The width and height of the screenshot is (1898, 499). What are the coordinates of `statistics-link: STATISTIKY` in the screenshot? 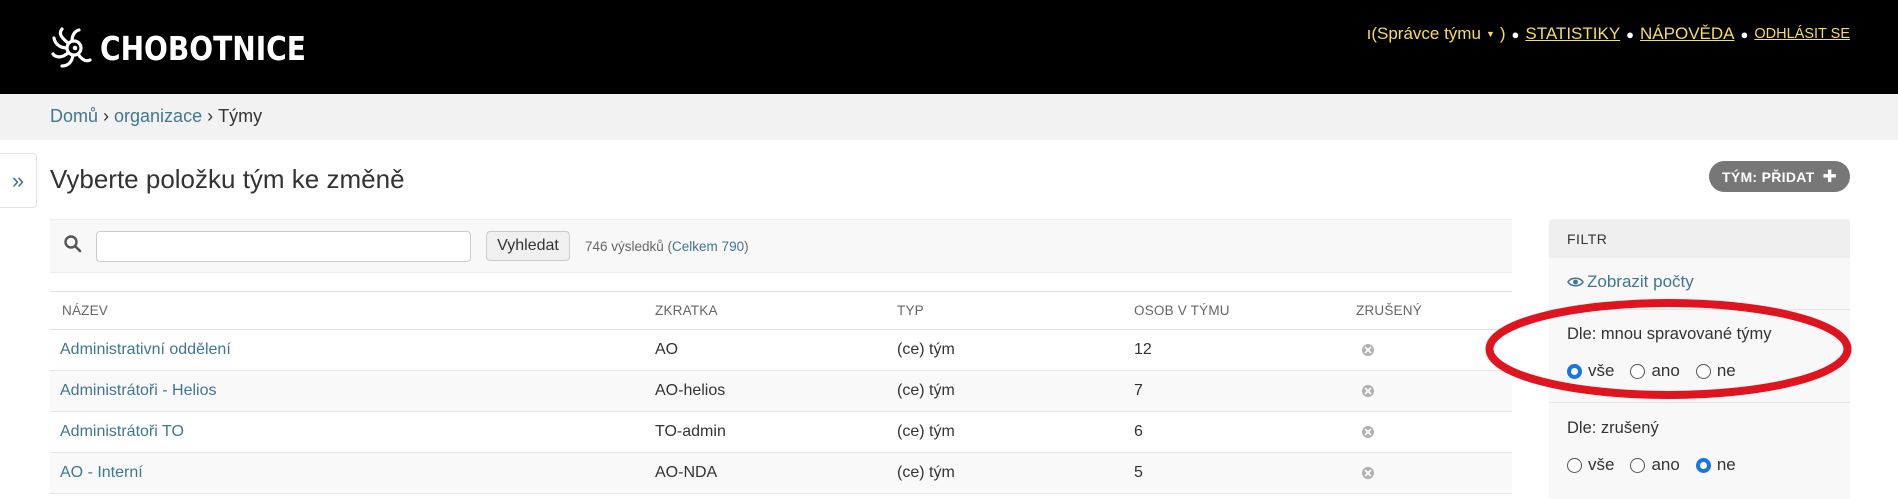 It's located at (1572, 34).